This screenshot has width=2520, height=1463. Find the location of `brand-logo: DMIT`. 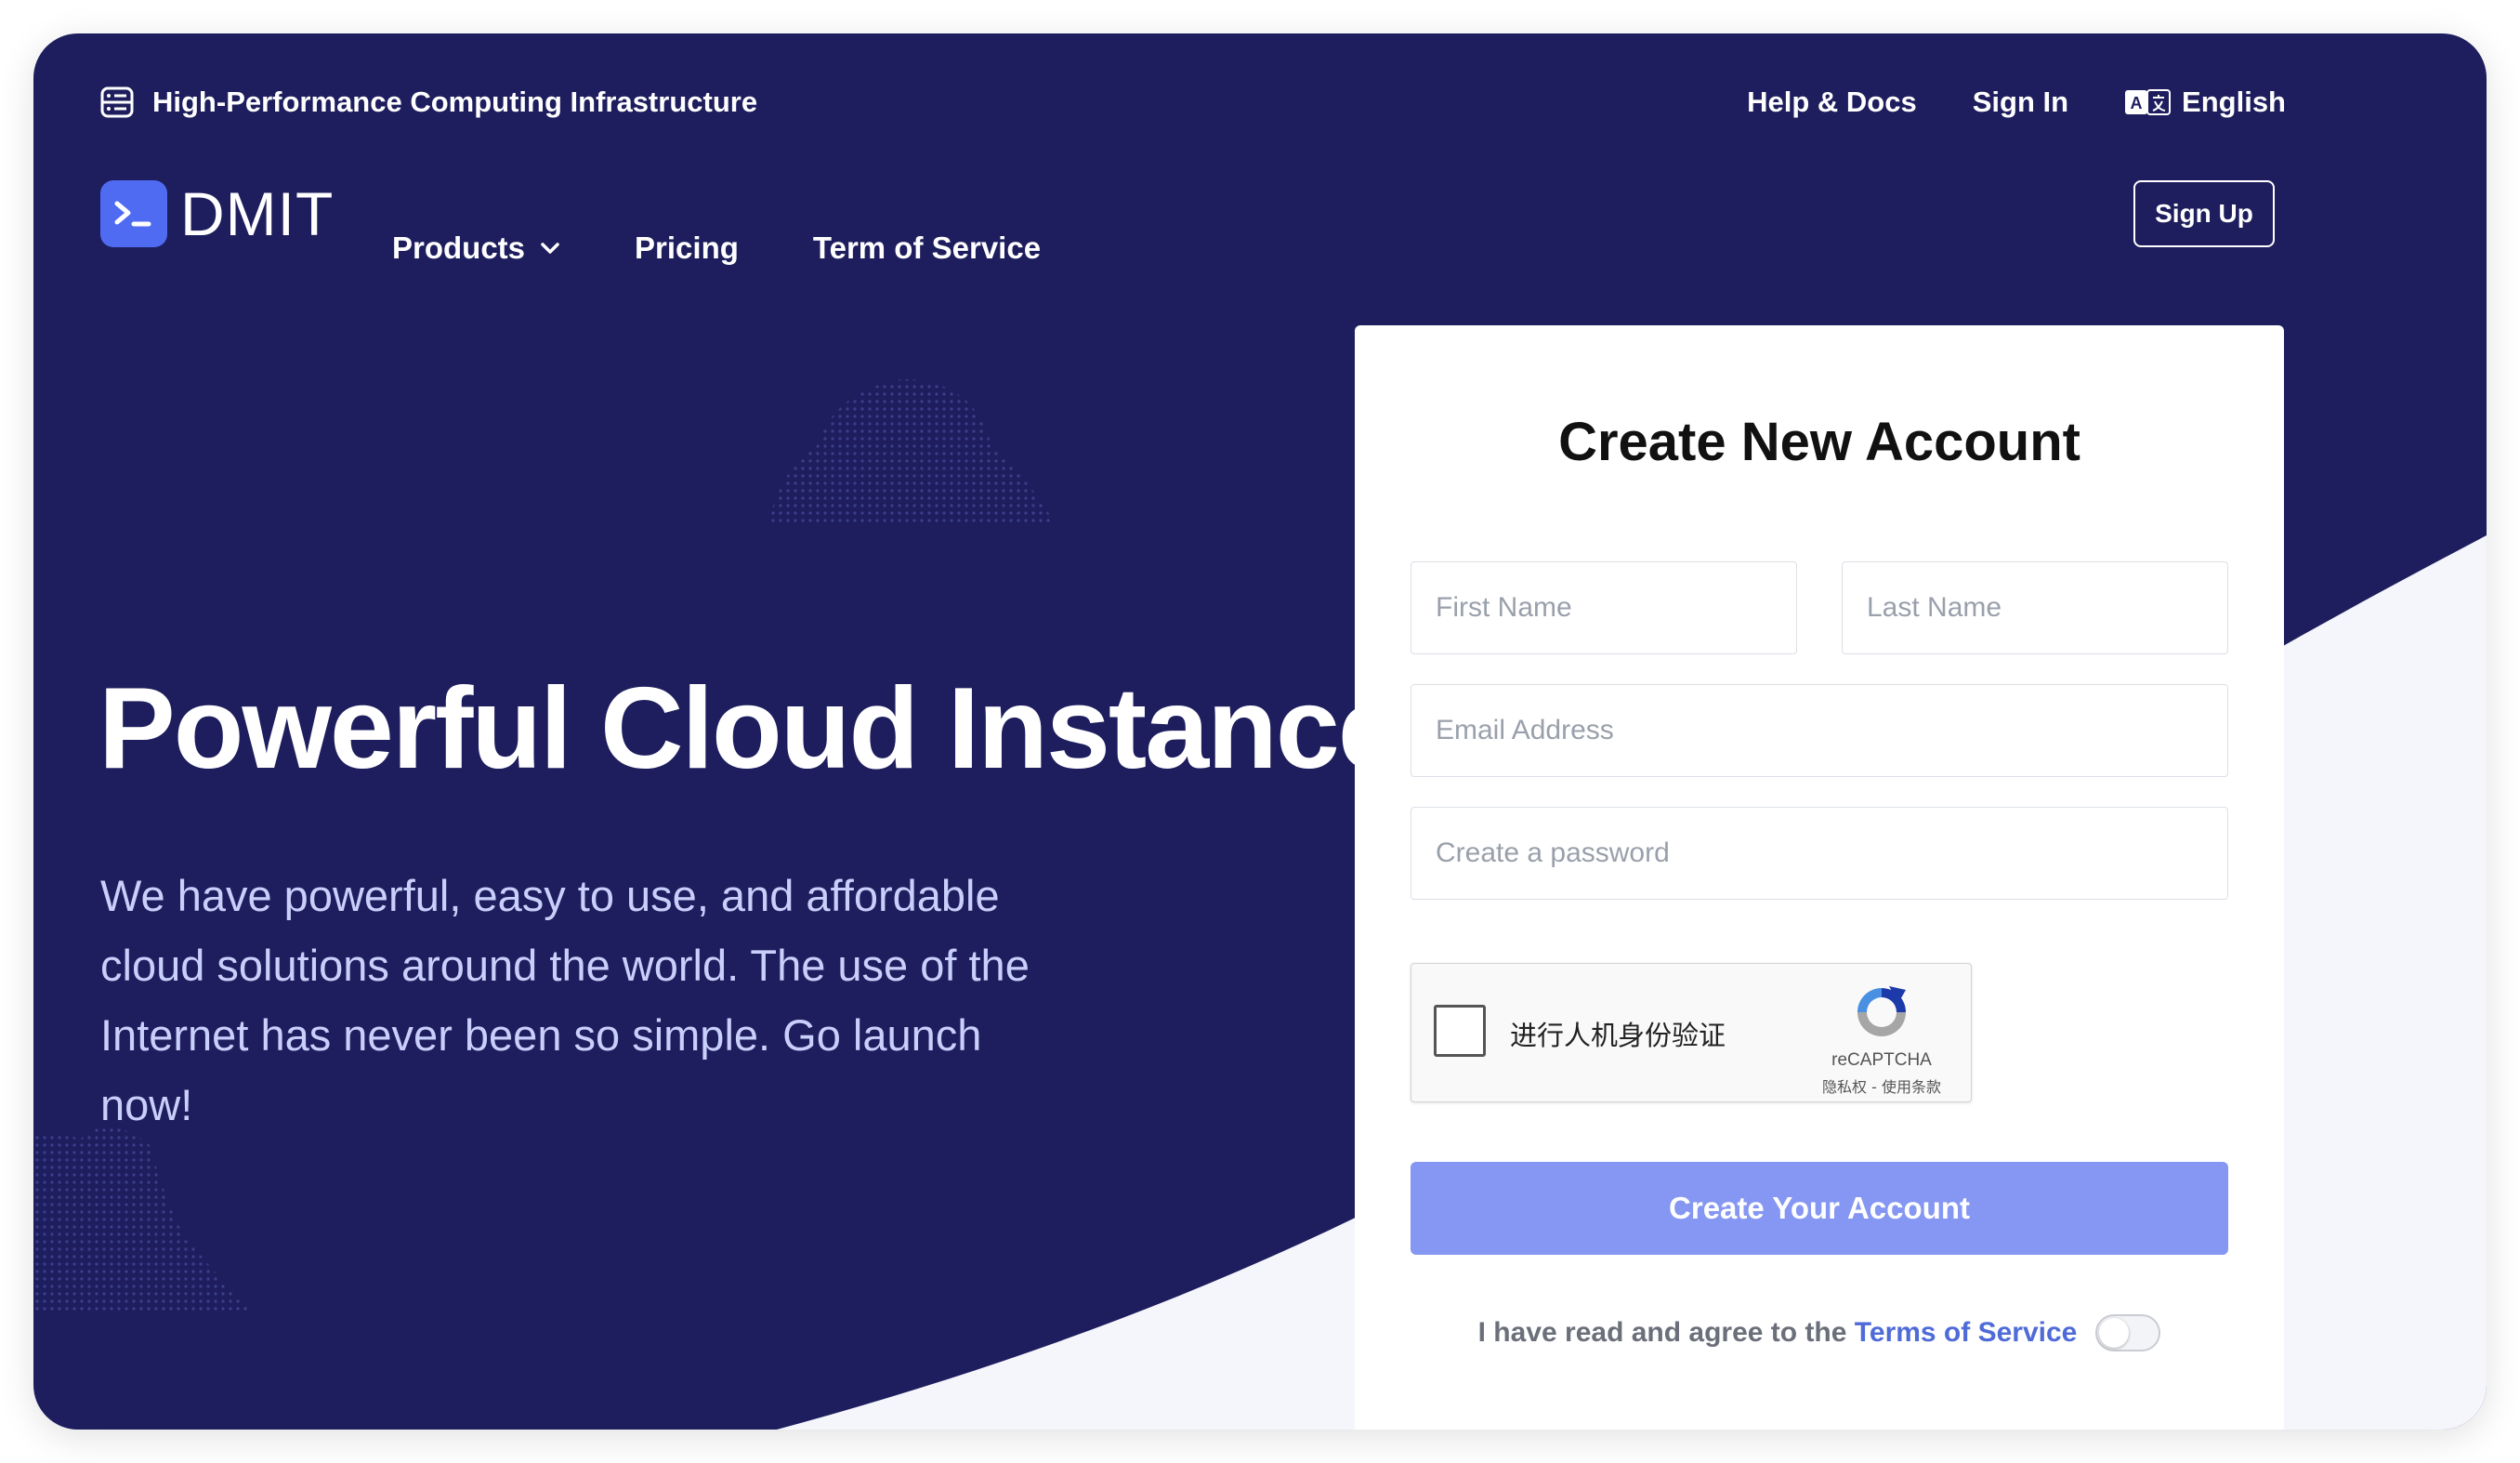

brand-logo: DMIT is located at coordinates (217, 213).